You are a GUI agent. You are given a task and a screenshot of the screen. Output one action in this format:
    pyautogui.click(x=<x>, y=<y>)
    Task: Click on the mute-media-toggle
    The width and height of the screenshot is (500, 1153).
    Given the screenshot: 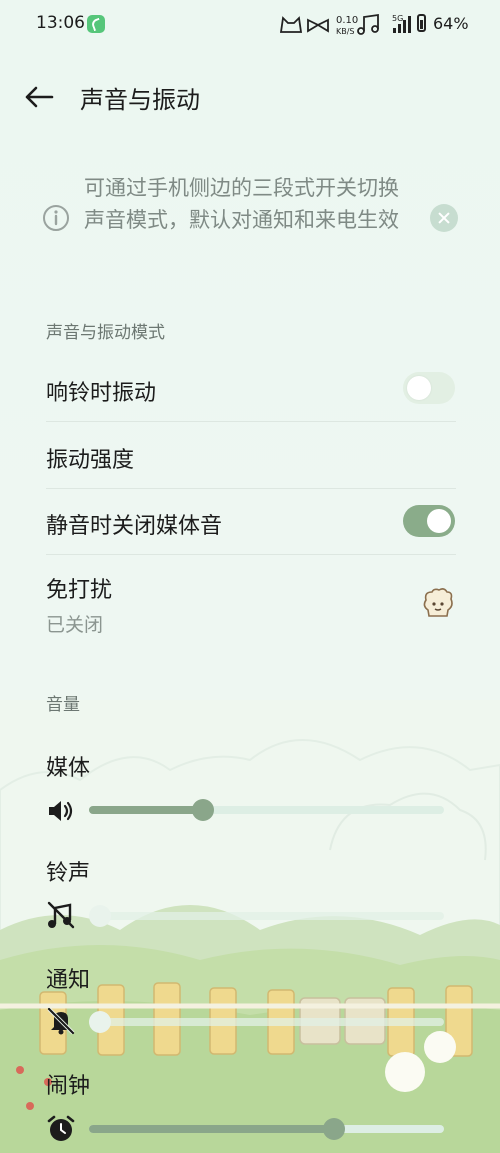 What is the action you would take?
    pyautogui.click(x=429, y=521)
    